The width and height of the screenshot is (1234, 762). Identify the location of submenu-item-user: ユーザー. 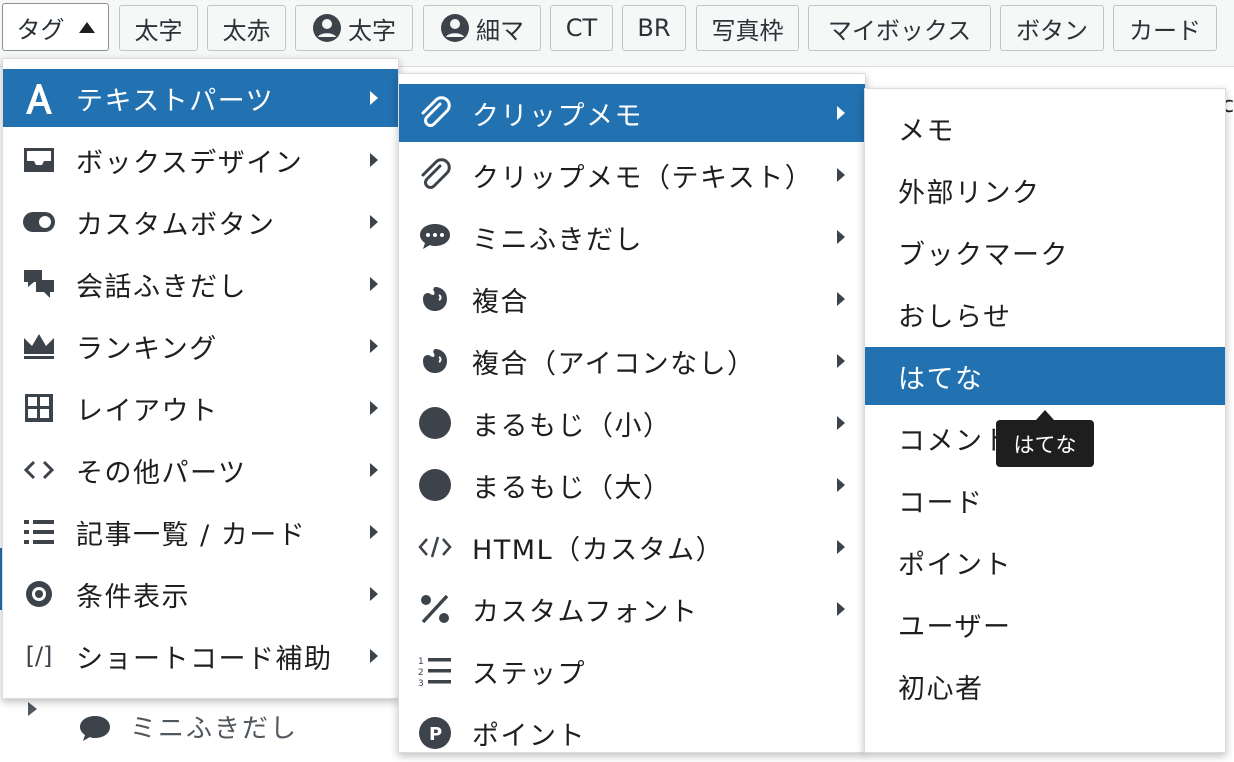
(1045, 624).